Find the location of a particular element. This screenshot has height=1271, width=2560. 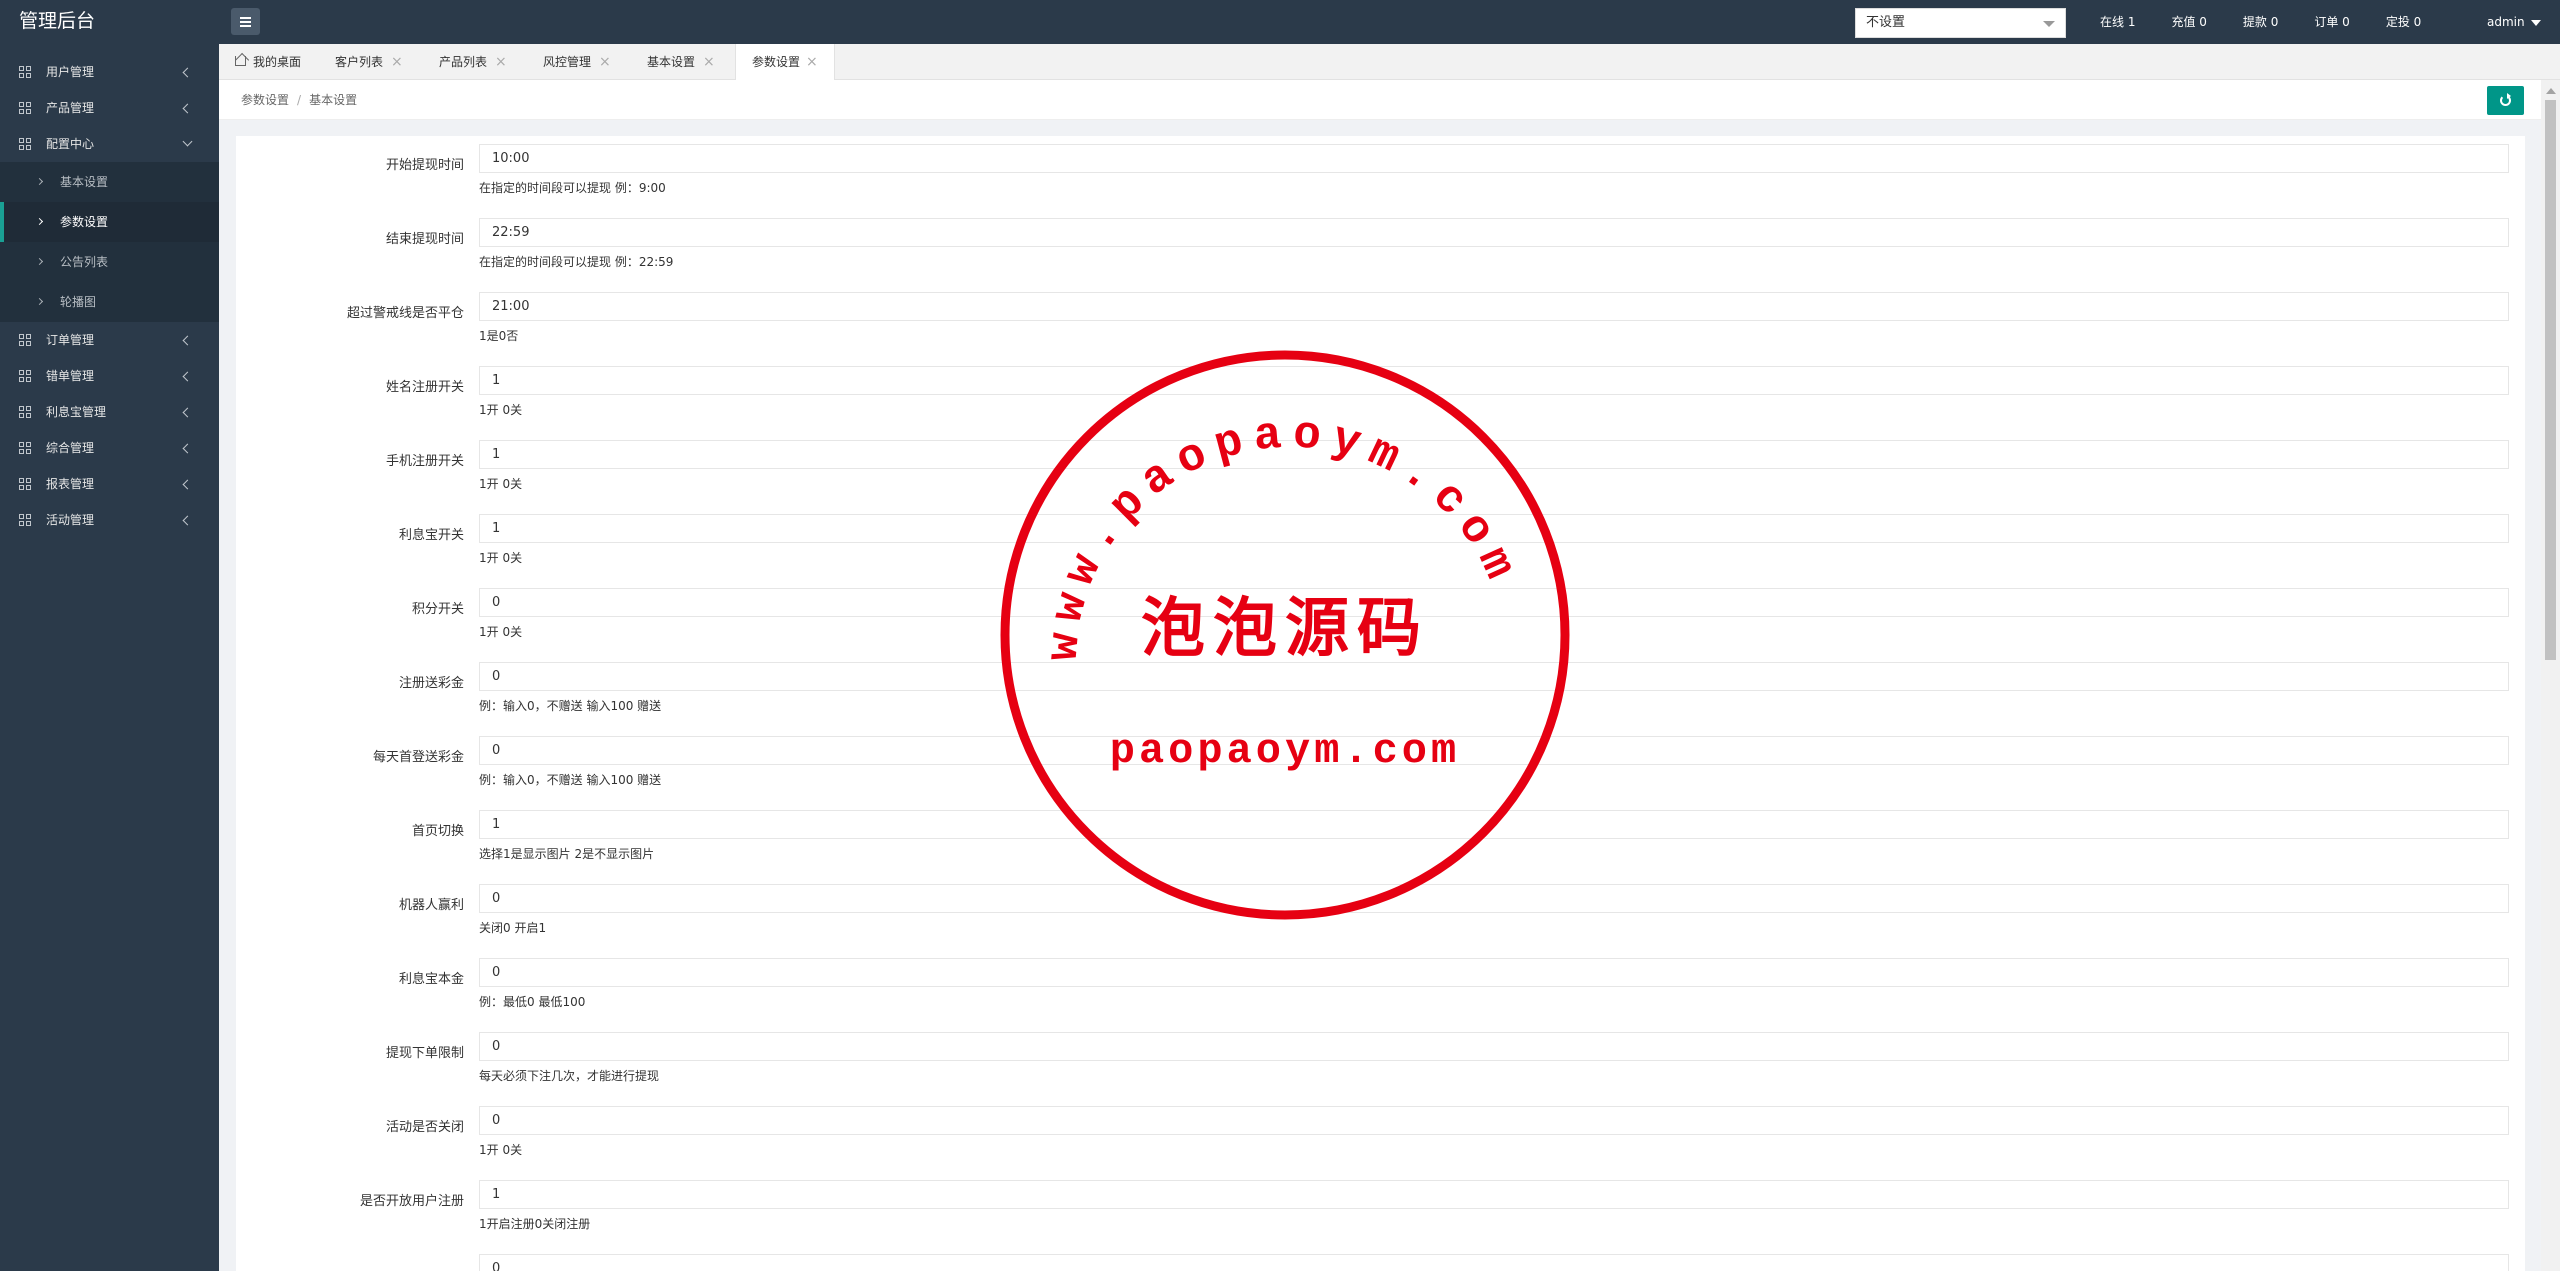

hamburger-icon is located at coordinates (245, 22).